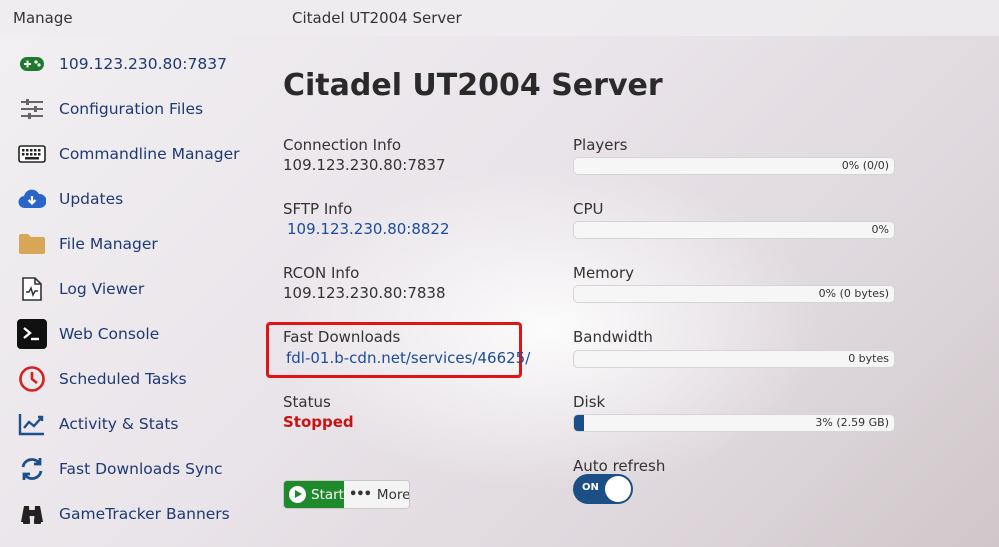 The height and width of the screenshot is (547, 999). Describe the element at coordinates (342, 145) in the screenshot. I see `connection-info-label: Connection Info` at that location.